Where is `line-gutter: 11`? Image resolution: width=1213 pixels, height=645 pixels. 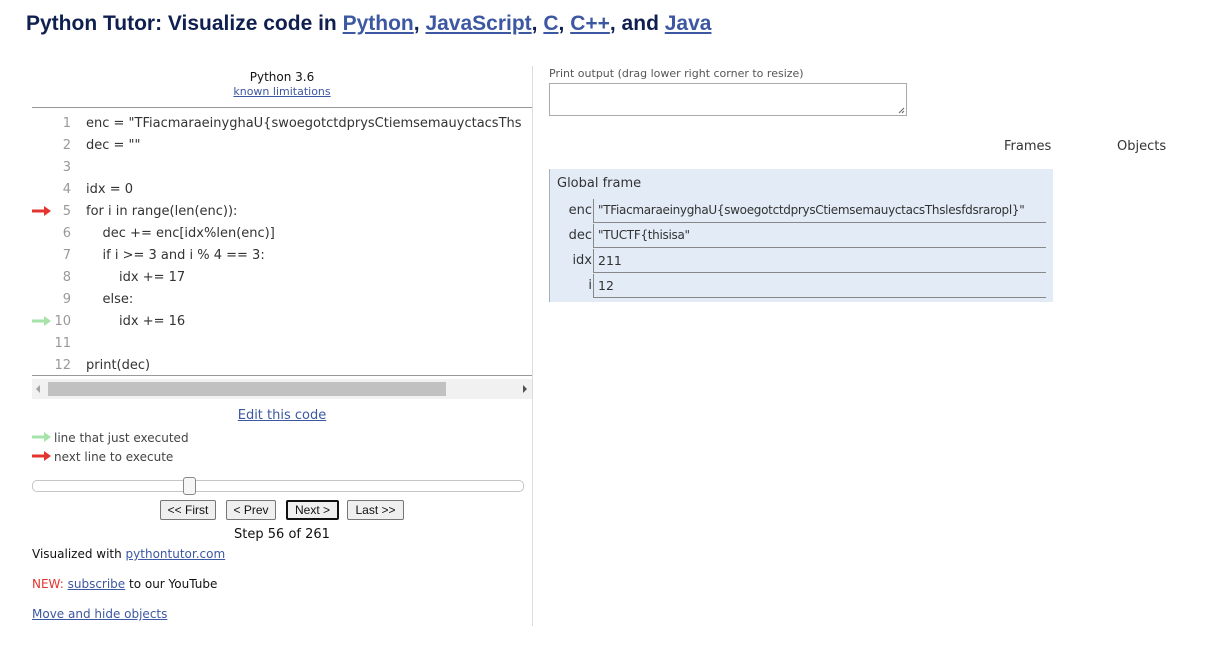
line-gutter: 11 is located at coordinates (57, 343).